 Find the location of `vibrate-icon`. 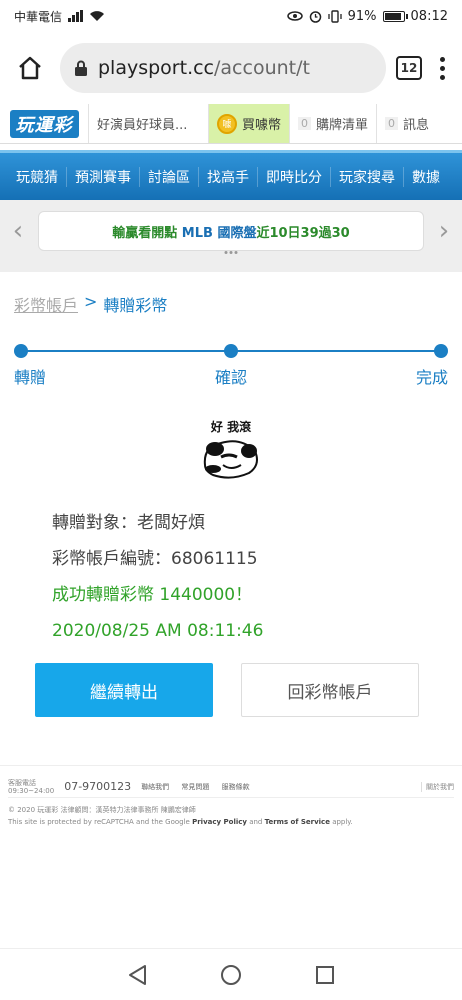

vibrate-icon is located at coordinates (334, 16).